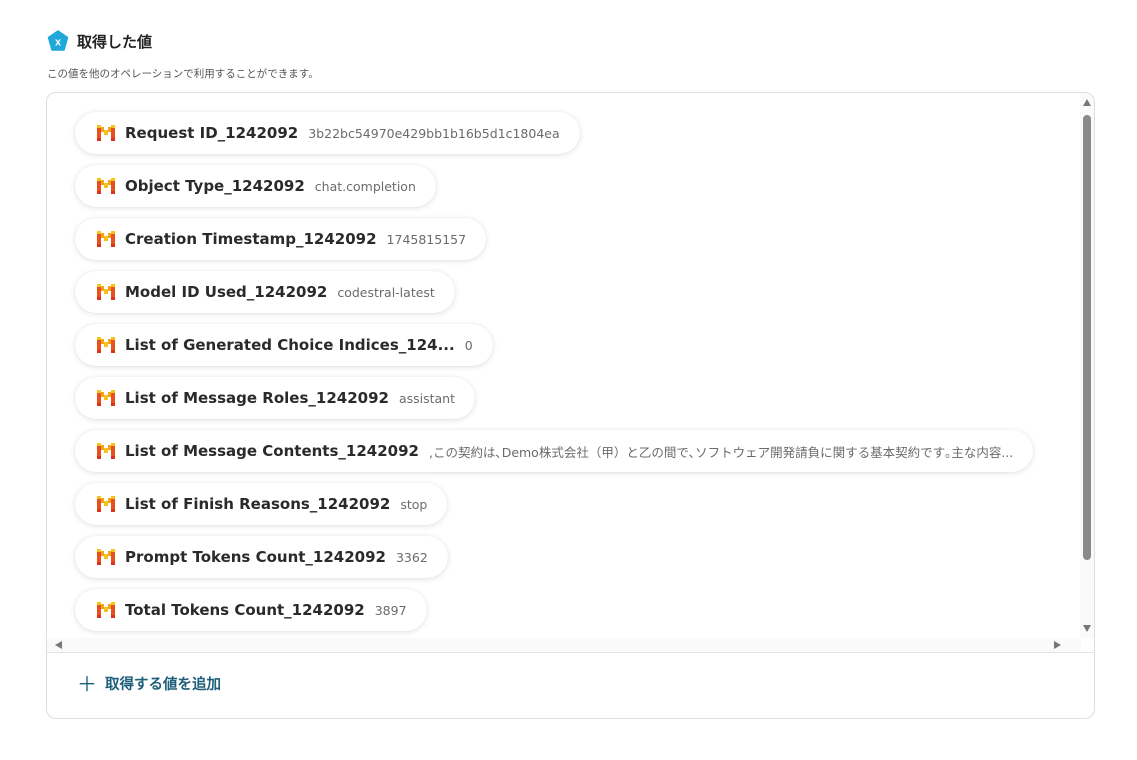 The height and width of the screenshot is (760, 1137). Describe the element at coordinates (183, 74) in the screenshot. I see `section-subtitle: この値を他のオペレーションで利用することができます。` at that location.